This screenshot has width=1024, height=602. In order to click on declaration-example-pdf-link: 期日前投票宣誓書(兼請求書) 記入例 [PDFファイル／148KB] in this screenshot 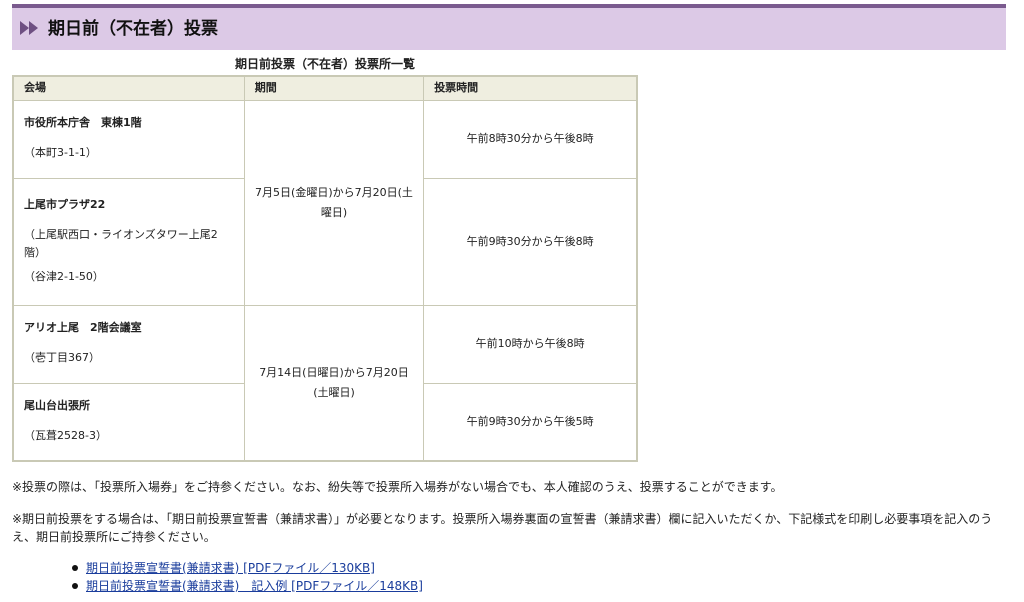, I will do `click(254, 586)`.